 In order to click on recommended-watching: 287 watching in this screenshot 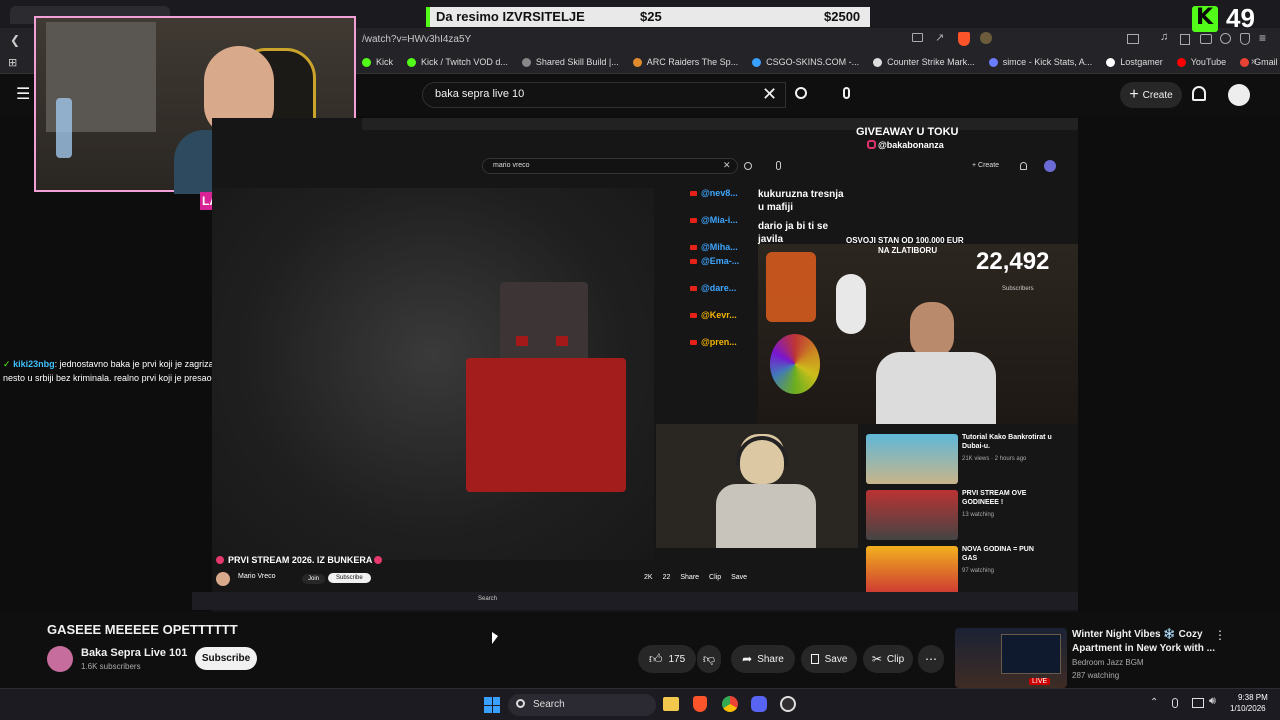, I will do `click(1096, 675)`.